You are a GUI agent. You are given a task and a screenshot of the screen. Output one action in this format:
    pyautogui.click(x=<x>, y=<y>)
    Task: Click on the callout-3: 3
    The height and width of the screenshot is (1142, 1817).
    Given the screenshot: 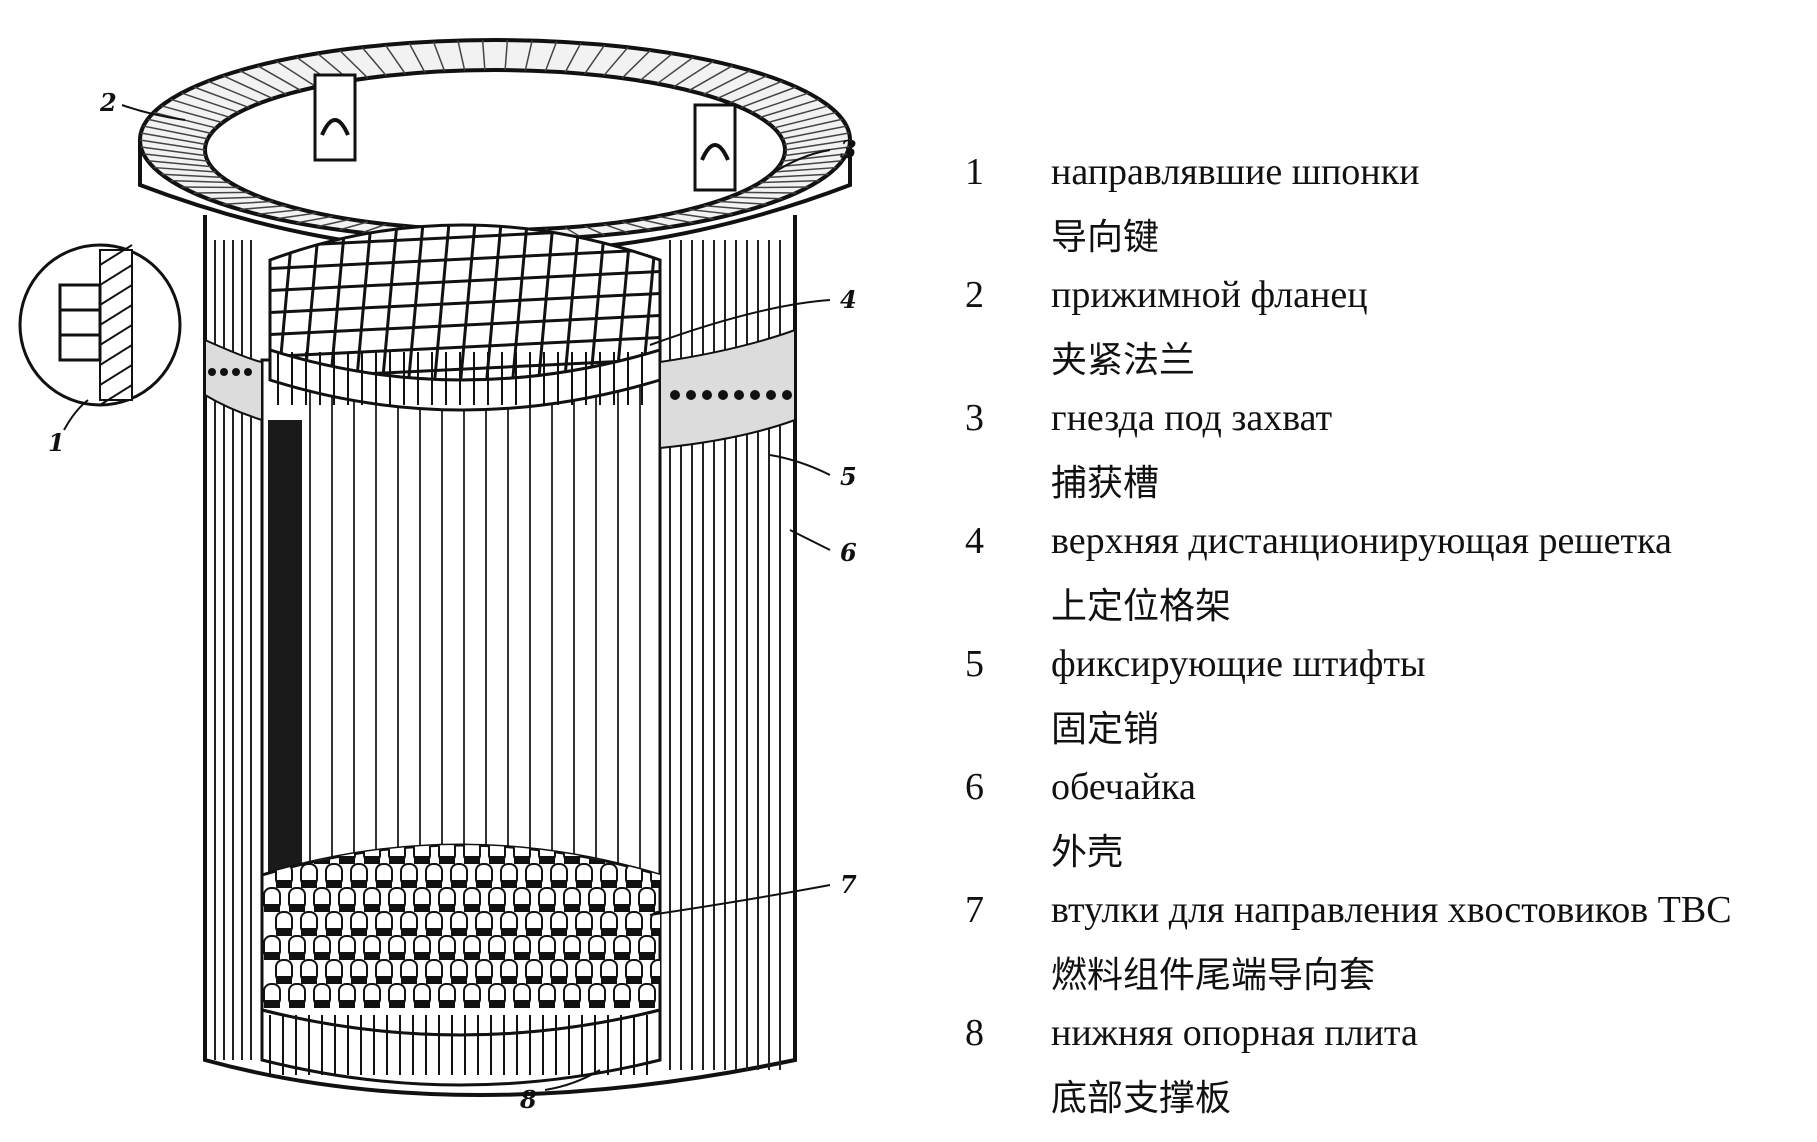 What is the action you would take?
    pyautogui.click(x=848, y=149)
    